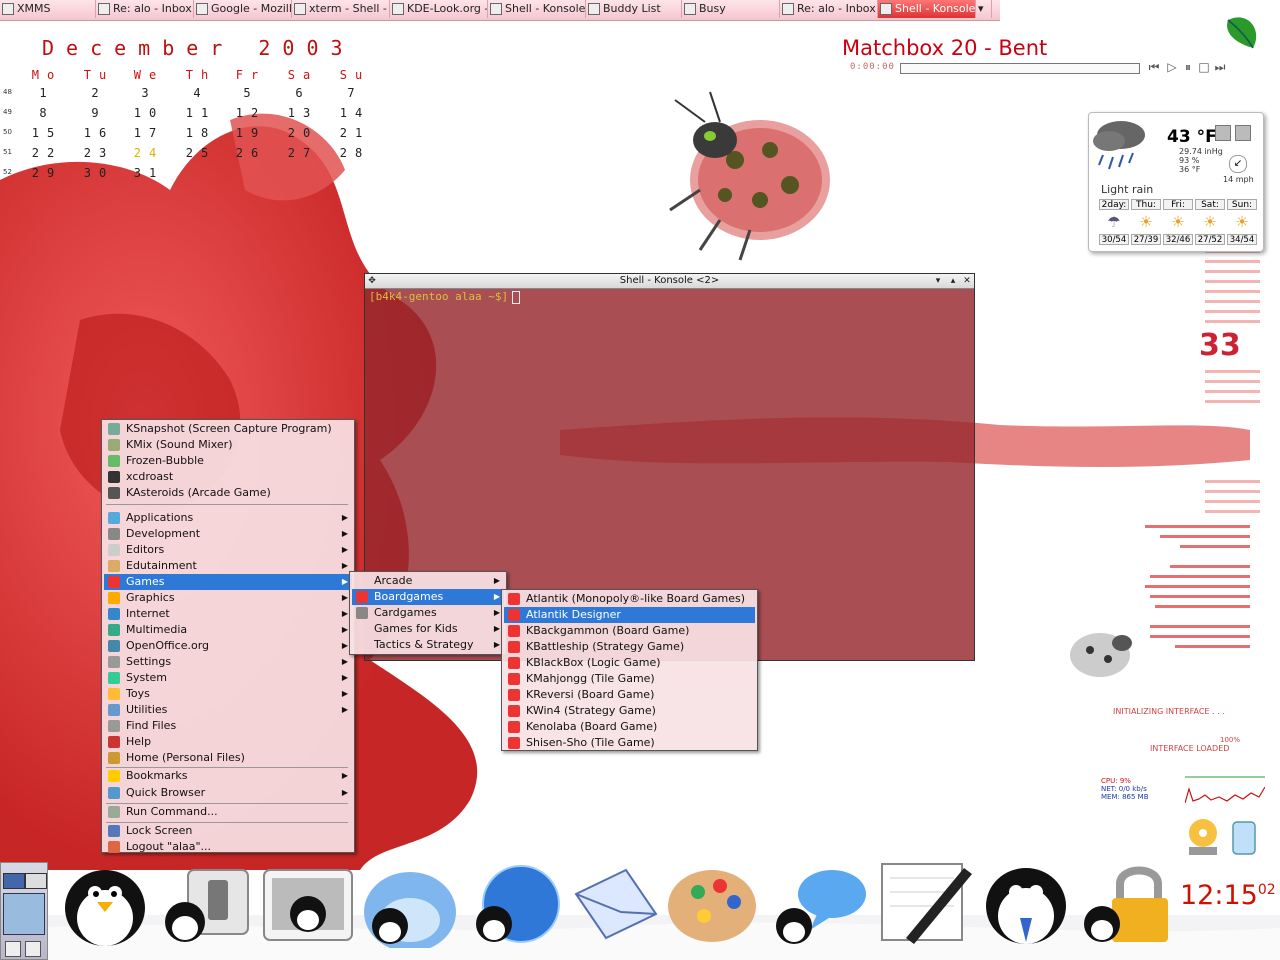  I want to click on switch-app-icon, so click(207, 906).